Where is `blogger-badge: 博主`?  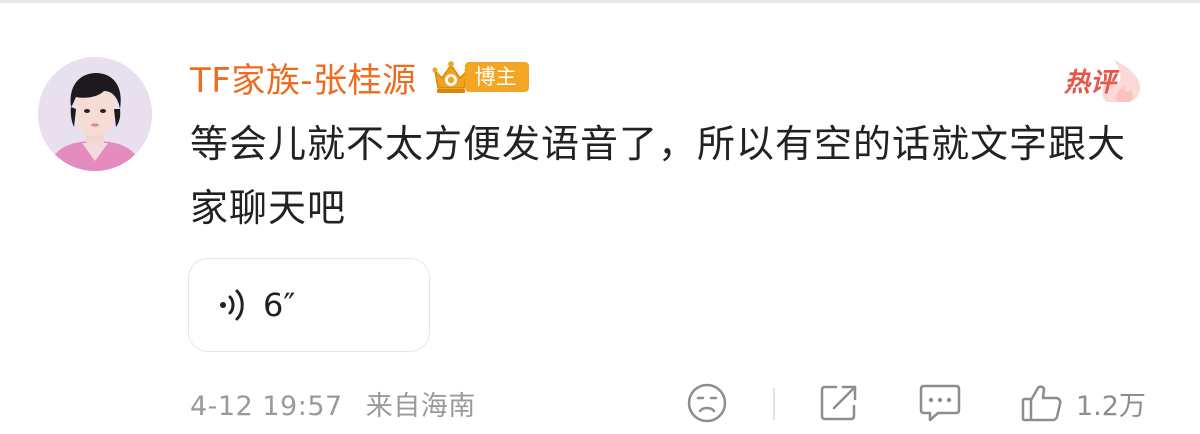
blogger-badge: 博主 is located at coordinates (480, 77).